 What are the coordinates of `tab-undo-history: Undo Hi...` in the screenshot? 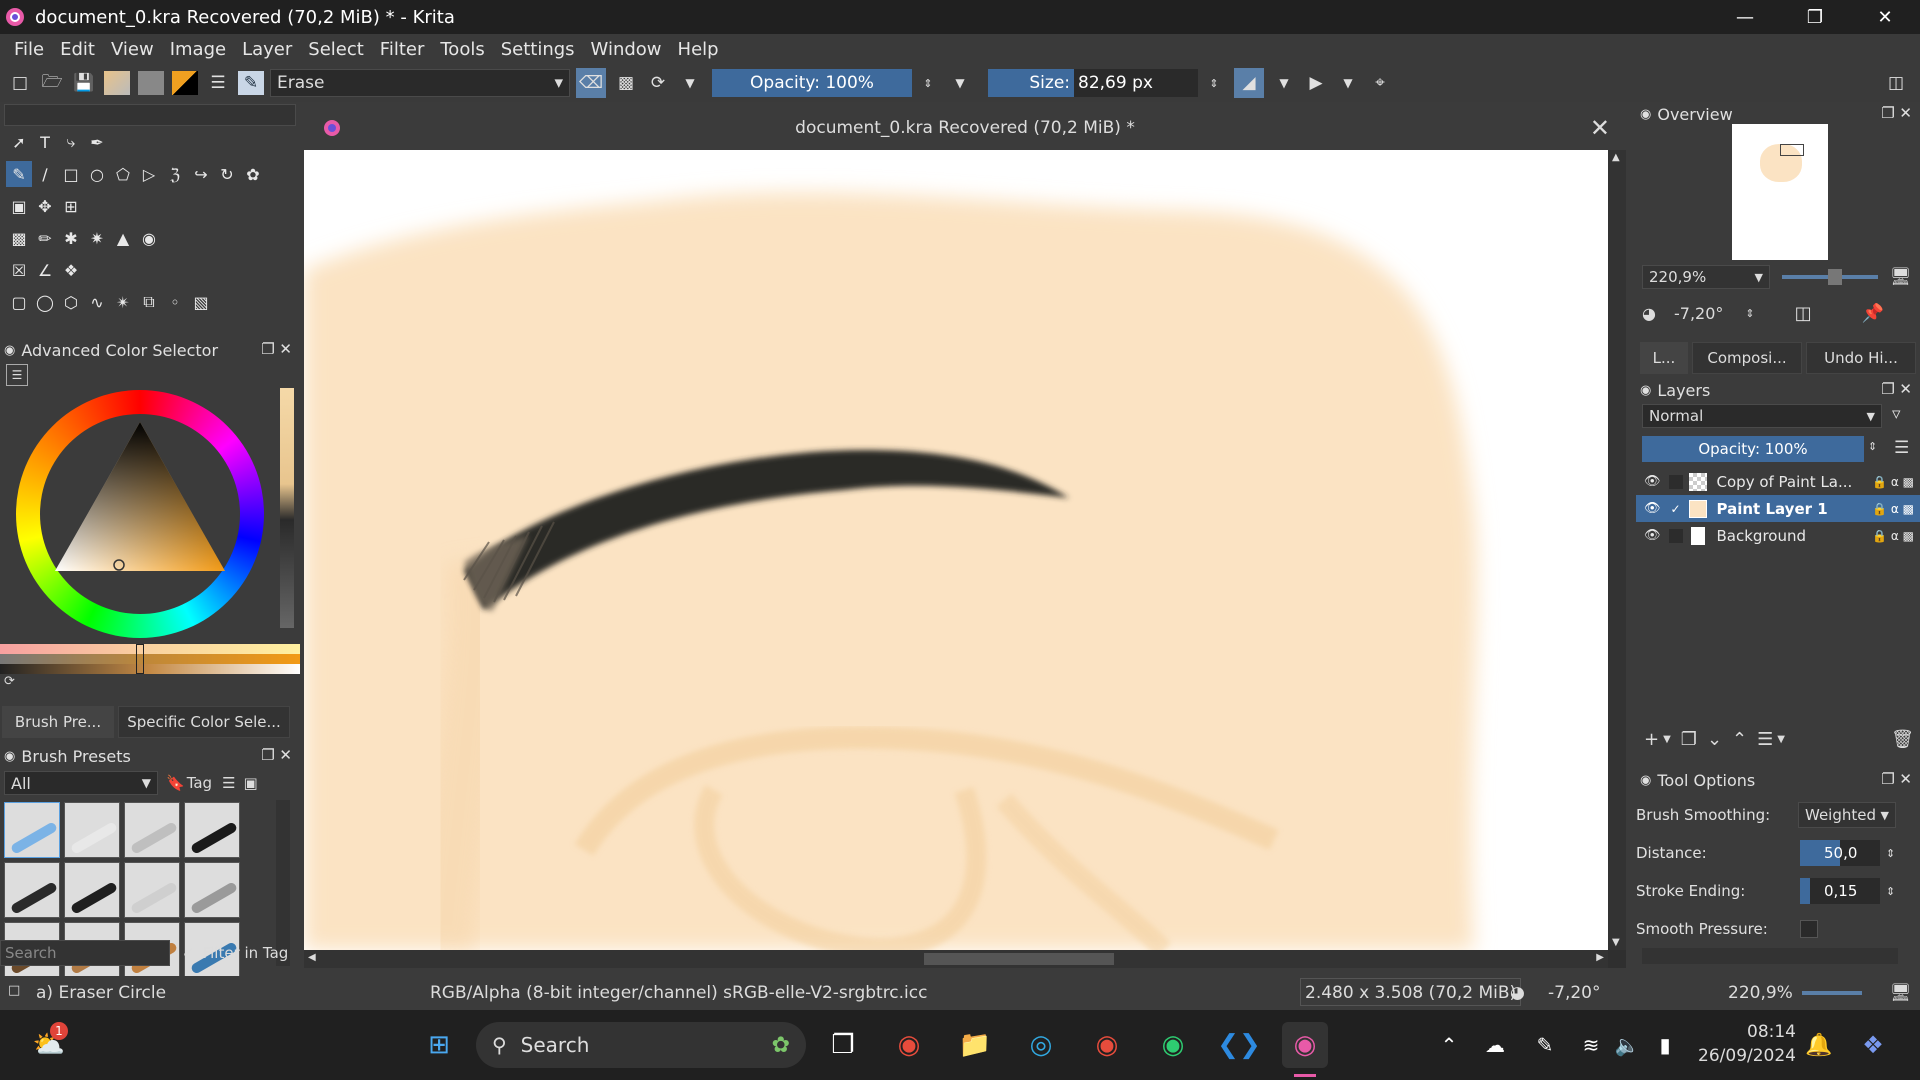 It's located at (1861, 358).